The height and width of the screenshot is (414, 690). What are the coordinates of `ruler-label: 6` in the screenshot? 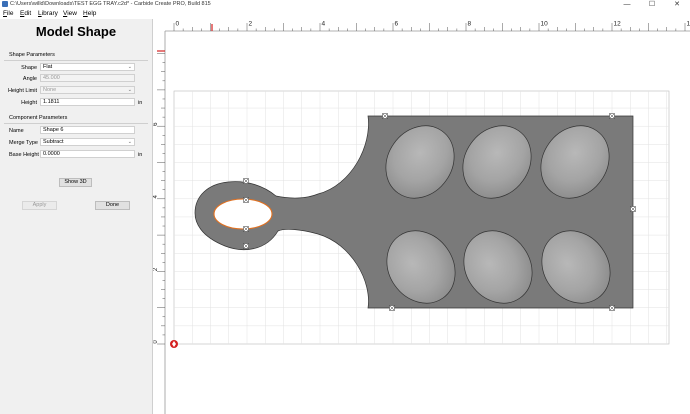 It's located at (397, 24).